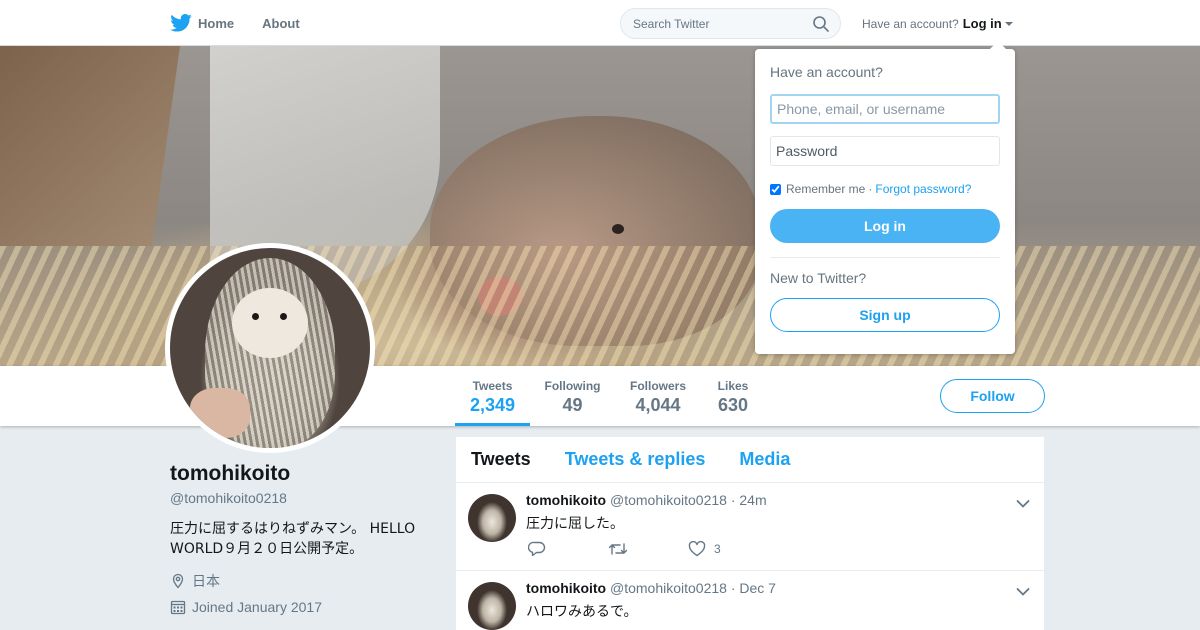  I want to click on new-to-twitter-text: New to Twitter?, so click(818, 278).